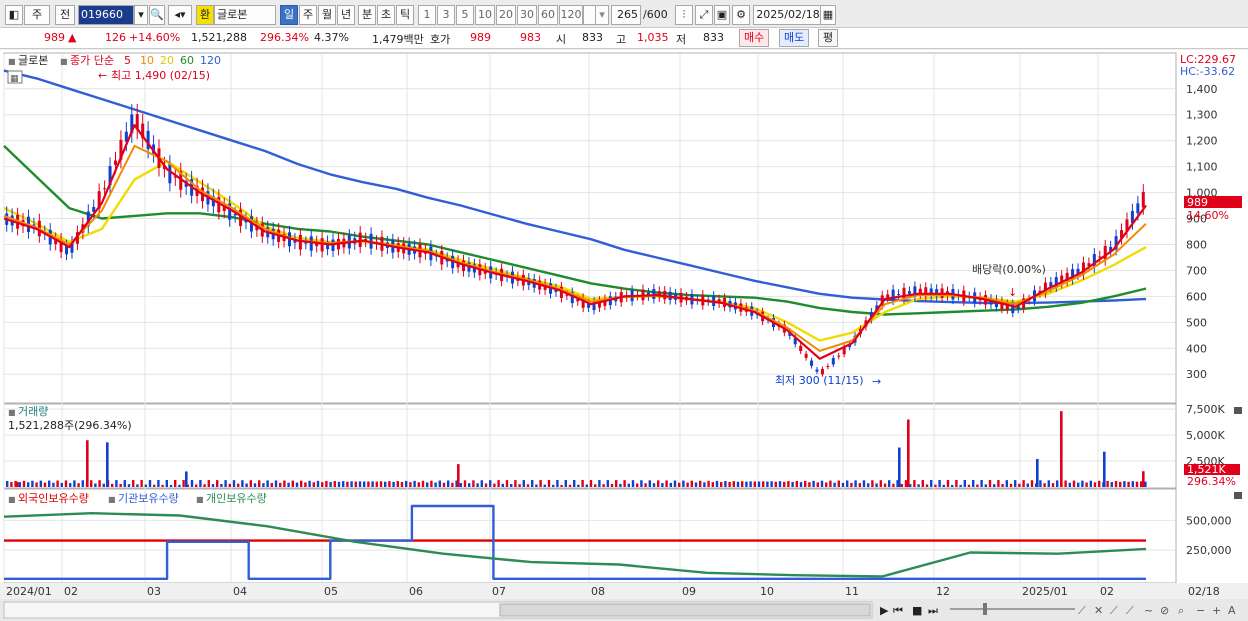 The image size is (1248, 621). What do you see at coordinates (37, 15) in the screenshot?
I see `type-select: 주` at bounding box center [37, 15].